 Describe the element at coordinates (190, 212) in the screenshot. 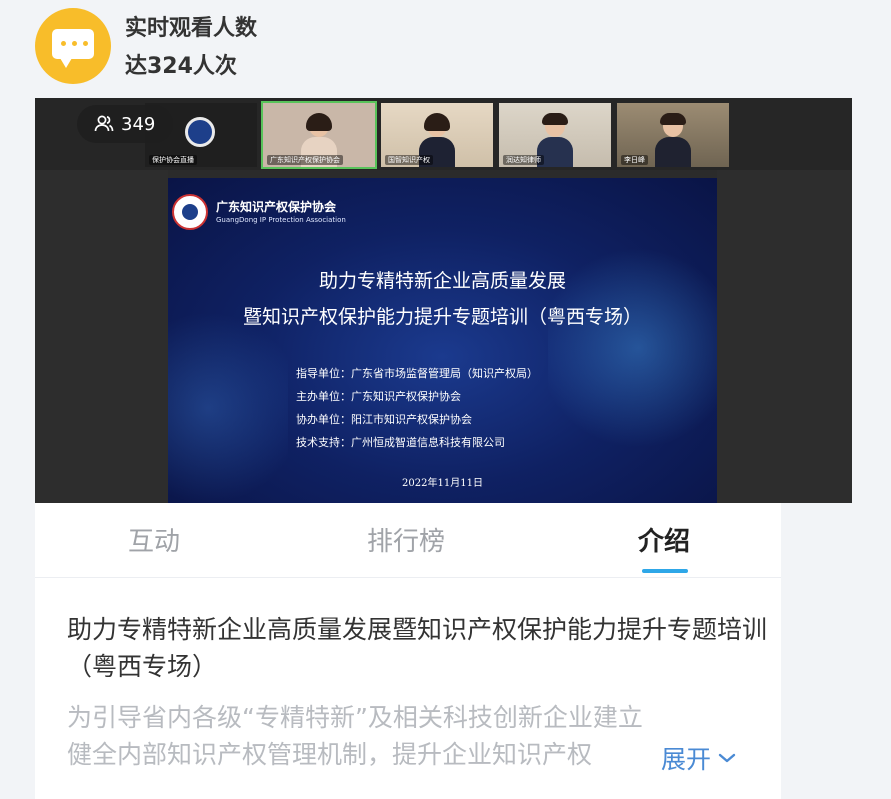

I see `association-logo-icon` at that location.